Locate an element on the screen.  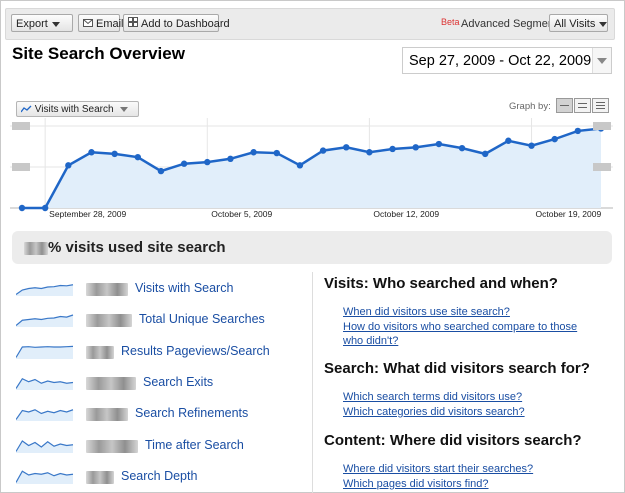
summary-label: % visits used site search is located at coordinates (137, 247).